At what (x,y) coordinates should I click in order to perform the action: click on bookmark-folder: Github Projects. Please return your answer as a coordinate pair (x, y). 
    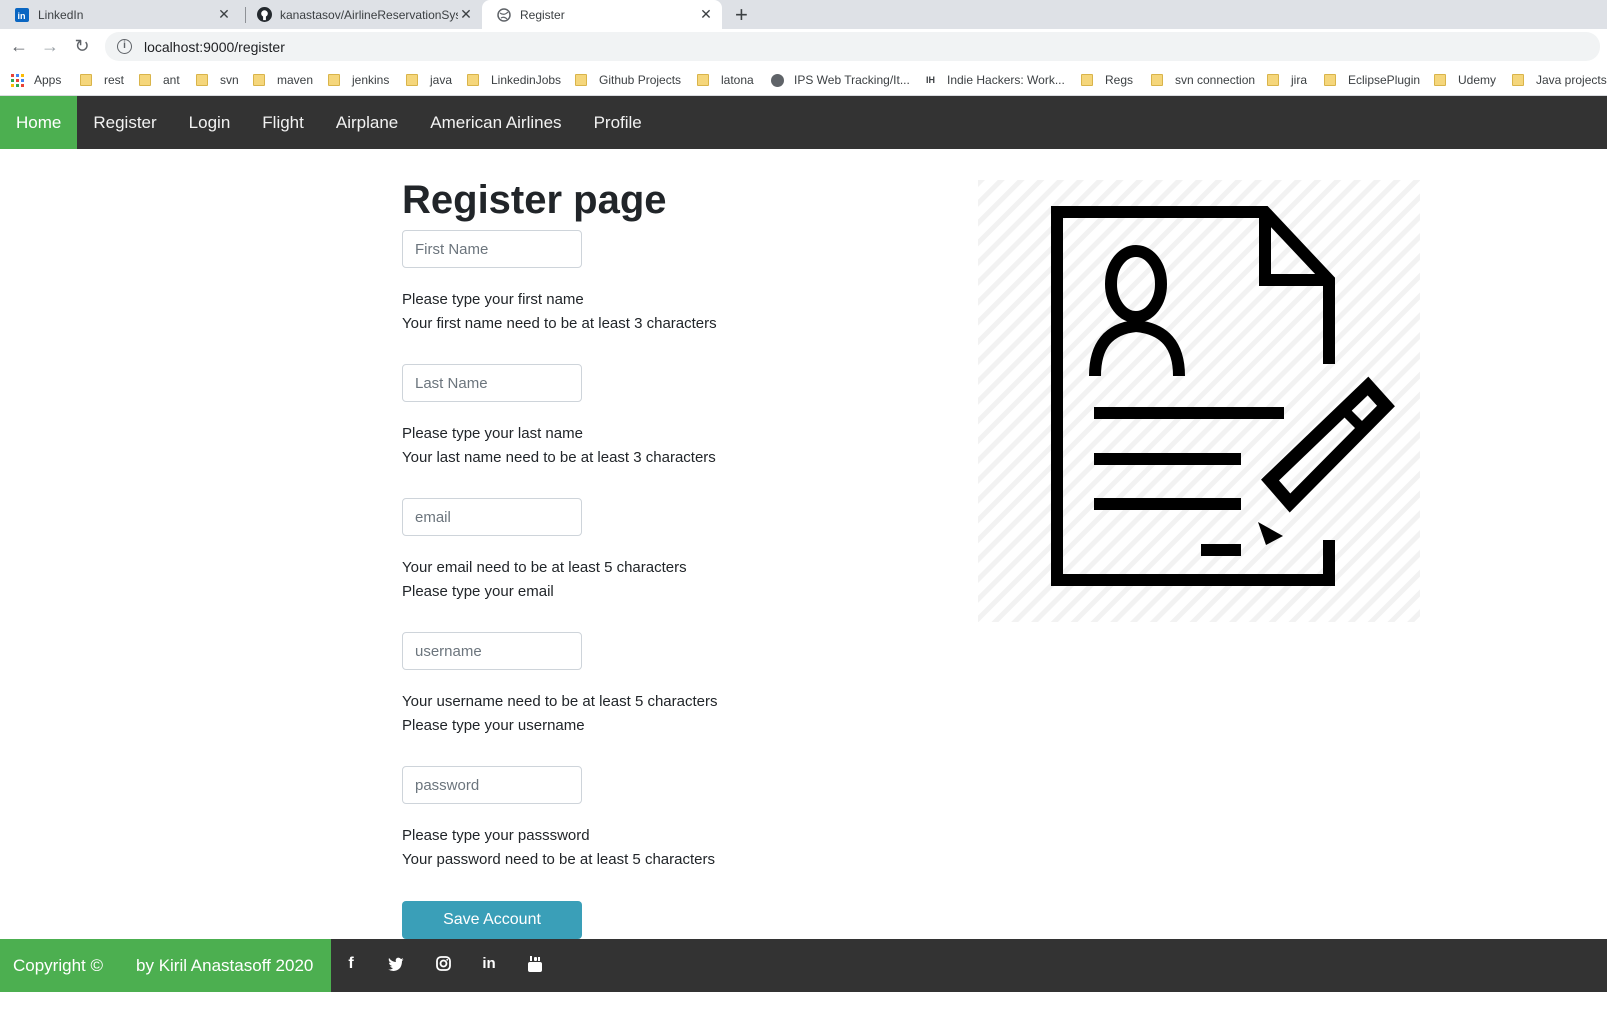
    Looking at the image, I should click on (628, 80).